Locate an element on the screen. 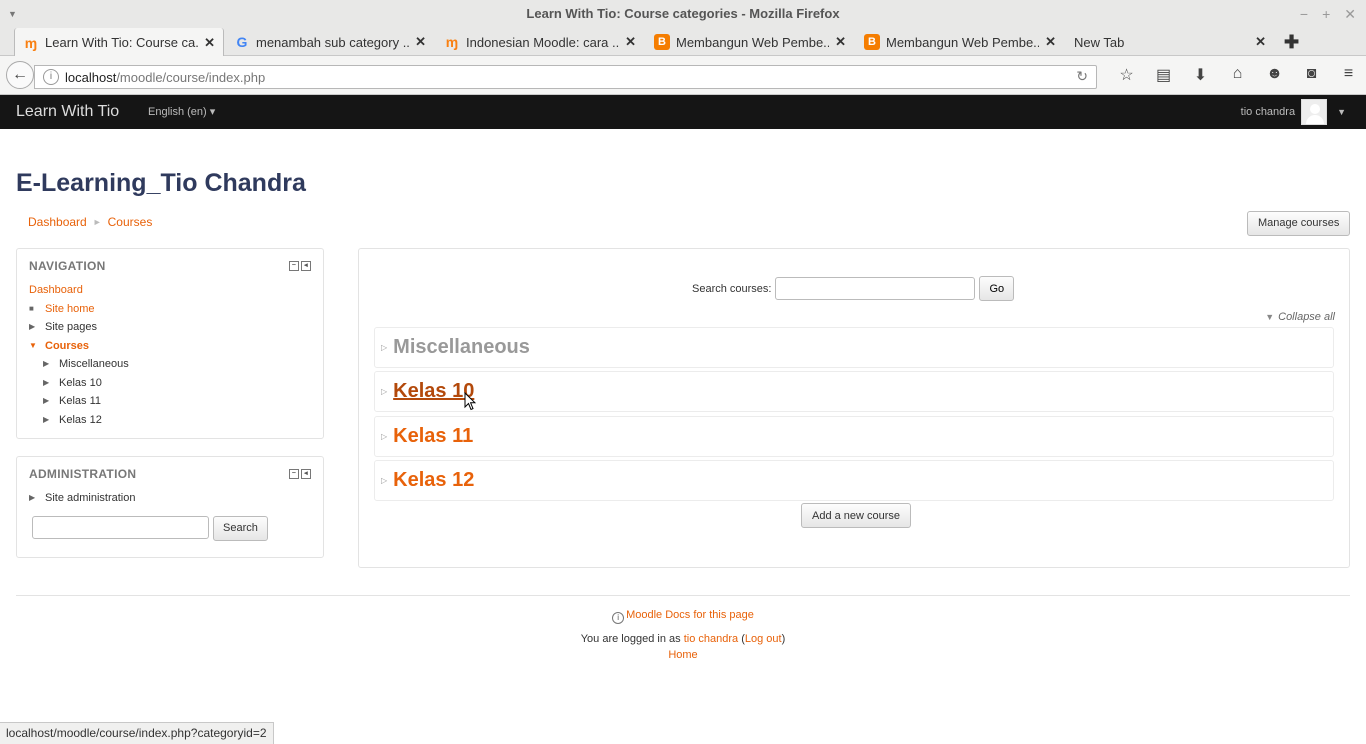 The height and width of the screenshot is (744, 1366). user-menu: tio chandra ▼ is located at coordinates (1293, 112).